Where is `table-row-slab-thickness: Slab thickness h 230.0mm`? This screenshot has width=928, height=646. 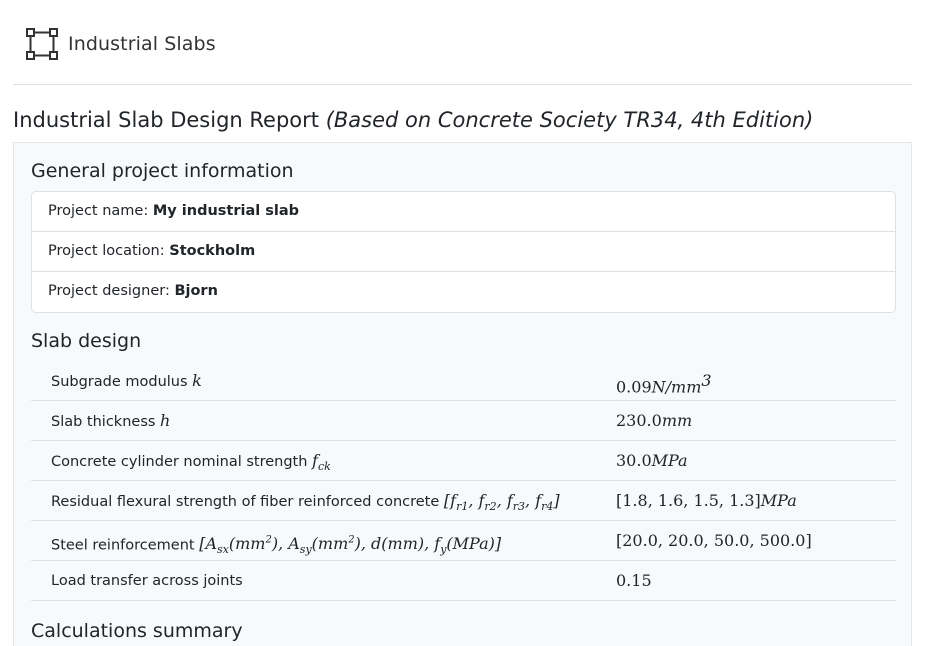 table-row-slab-thickness: Slab thickness h 230.0mm is located at coordinates (463, 421).